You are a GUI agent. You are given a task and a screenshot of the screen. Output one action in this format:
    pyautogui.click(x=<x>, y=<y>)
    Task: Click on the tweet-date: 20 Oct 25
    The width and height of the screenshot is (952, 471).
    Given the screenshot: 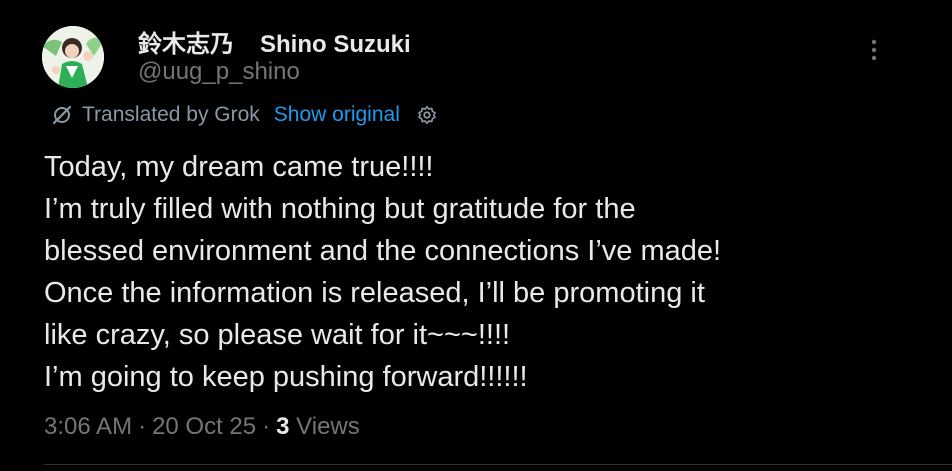 What is the action you would take?
    pyautogui.click(x=204, y=426)
    